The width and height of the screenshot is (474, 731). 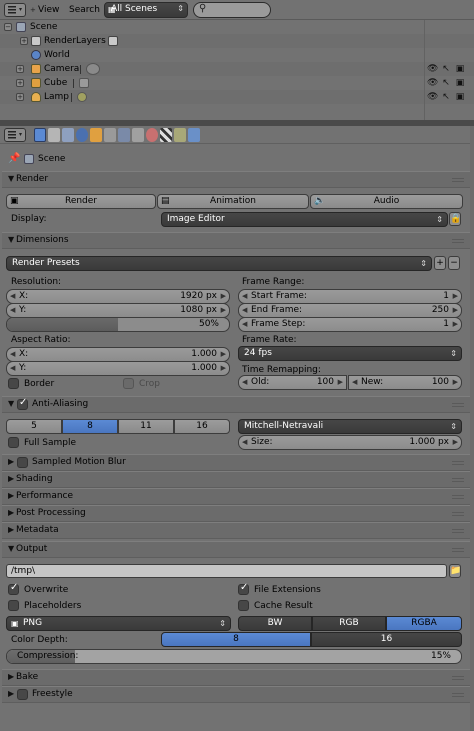 What do you see at coordinates (54, 135) in the screenshot?
I see `renderlayers-tab-icon` at bounding box center [54, 135].